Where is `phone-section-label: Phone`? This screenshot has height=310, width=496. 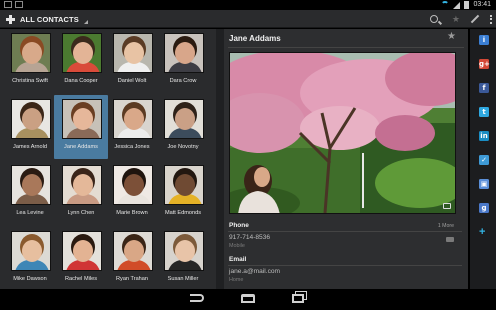 phone-section-label: Phone is located at coordinates (239, 225).